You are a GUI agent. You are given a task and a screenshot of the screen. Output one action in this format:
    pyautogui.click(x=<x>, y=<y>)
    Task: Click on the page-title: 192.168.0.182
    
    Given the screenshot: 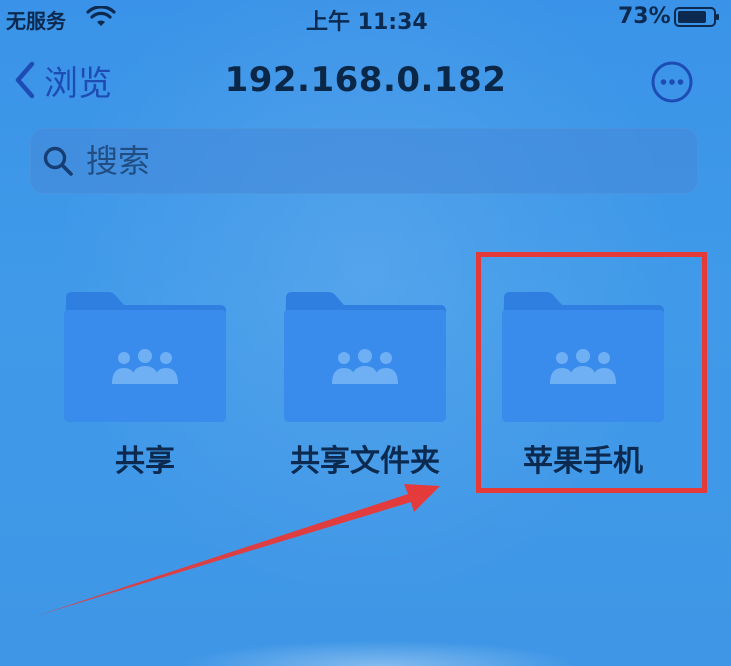 What is the action you would take?
    pyautogui.click(x=365, y=80)
    